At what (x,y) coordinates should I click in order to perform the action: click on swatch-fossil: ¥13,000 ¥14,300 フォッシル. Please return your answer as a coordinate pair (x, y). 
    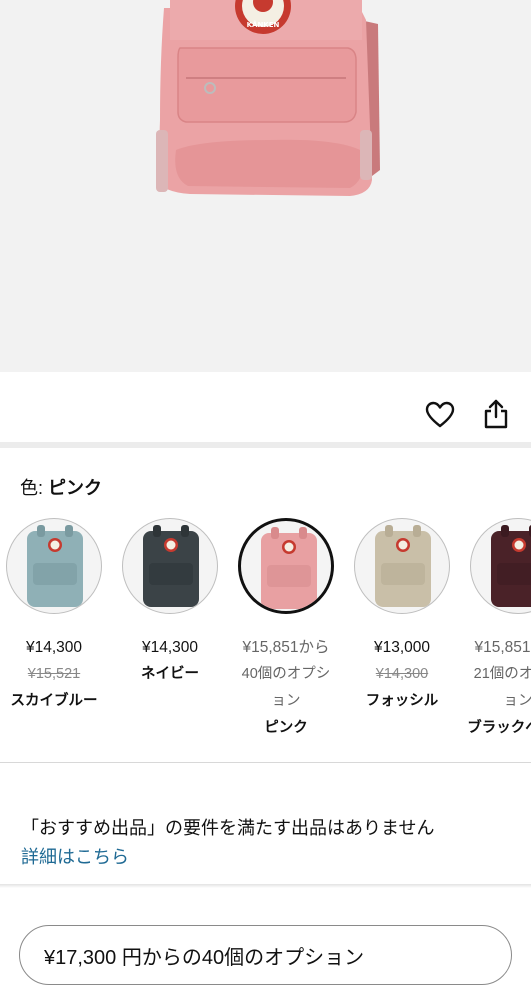
    Looking at the image, I should click on (402, 616).